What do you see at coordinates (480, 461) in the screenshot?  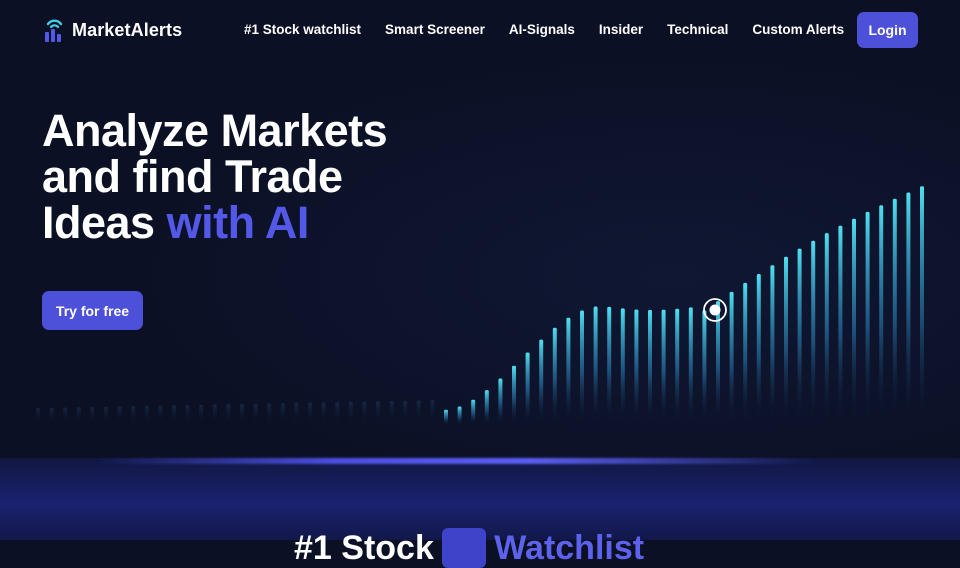 I see `section-glow-divider` at bounding box center [480, 461].